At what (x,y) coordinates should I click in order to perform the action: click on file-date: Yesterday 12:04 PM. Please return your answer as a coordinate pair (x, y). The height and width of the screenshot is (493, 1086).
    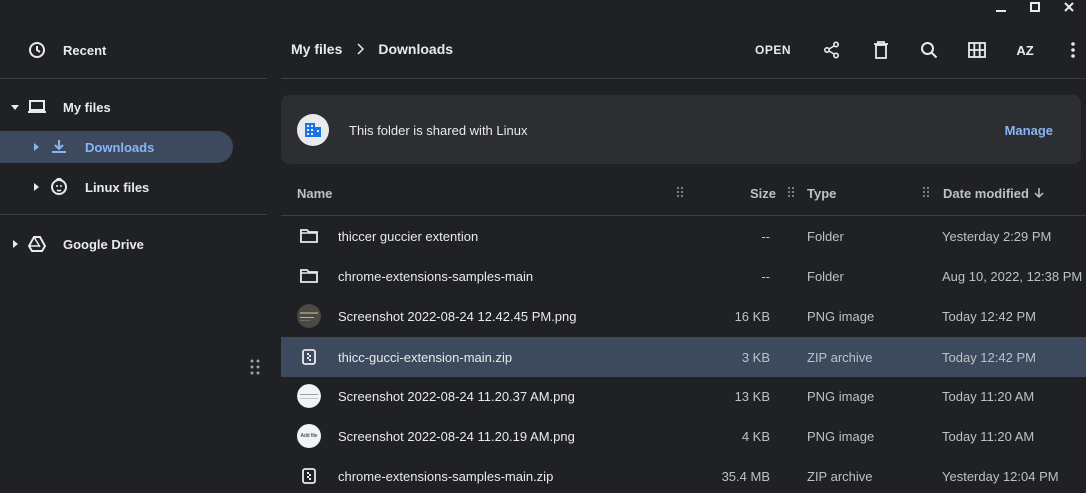
    Looking at the image, I should click on (1000, 476).